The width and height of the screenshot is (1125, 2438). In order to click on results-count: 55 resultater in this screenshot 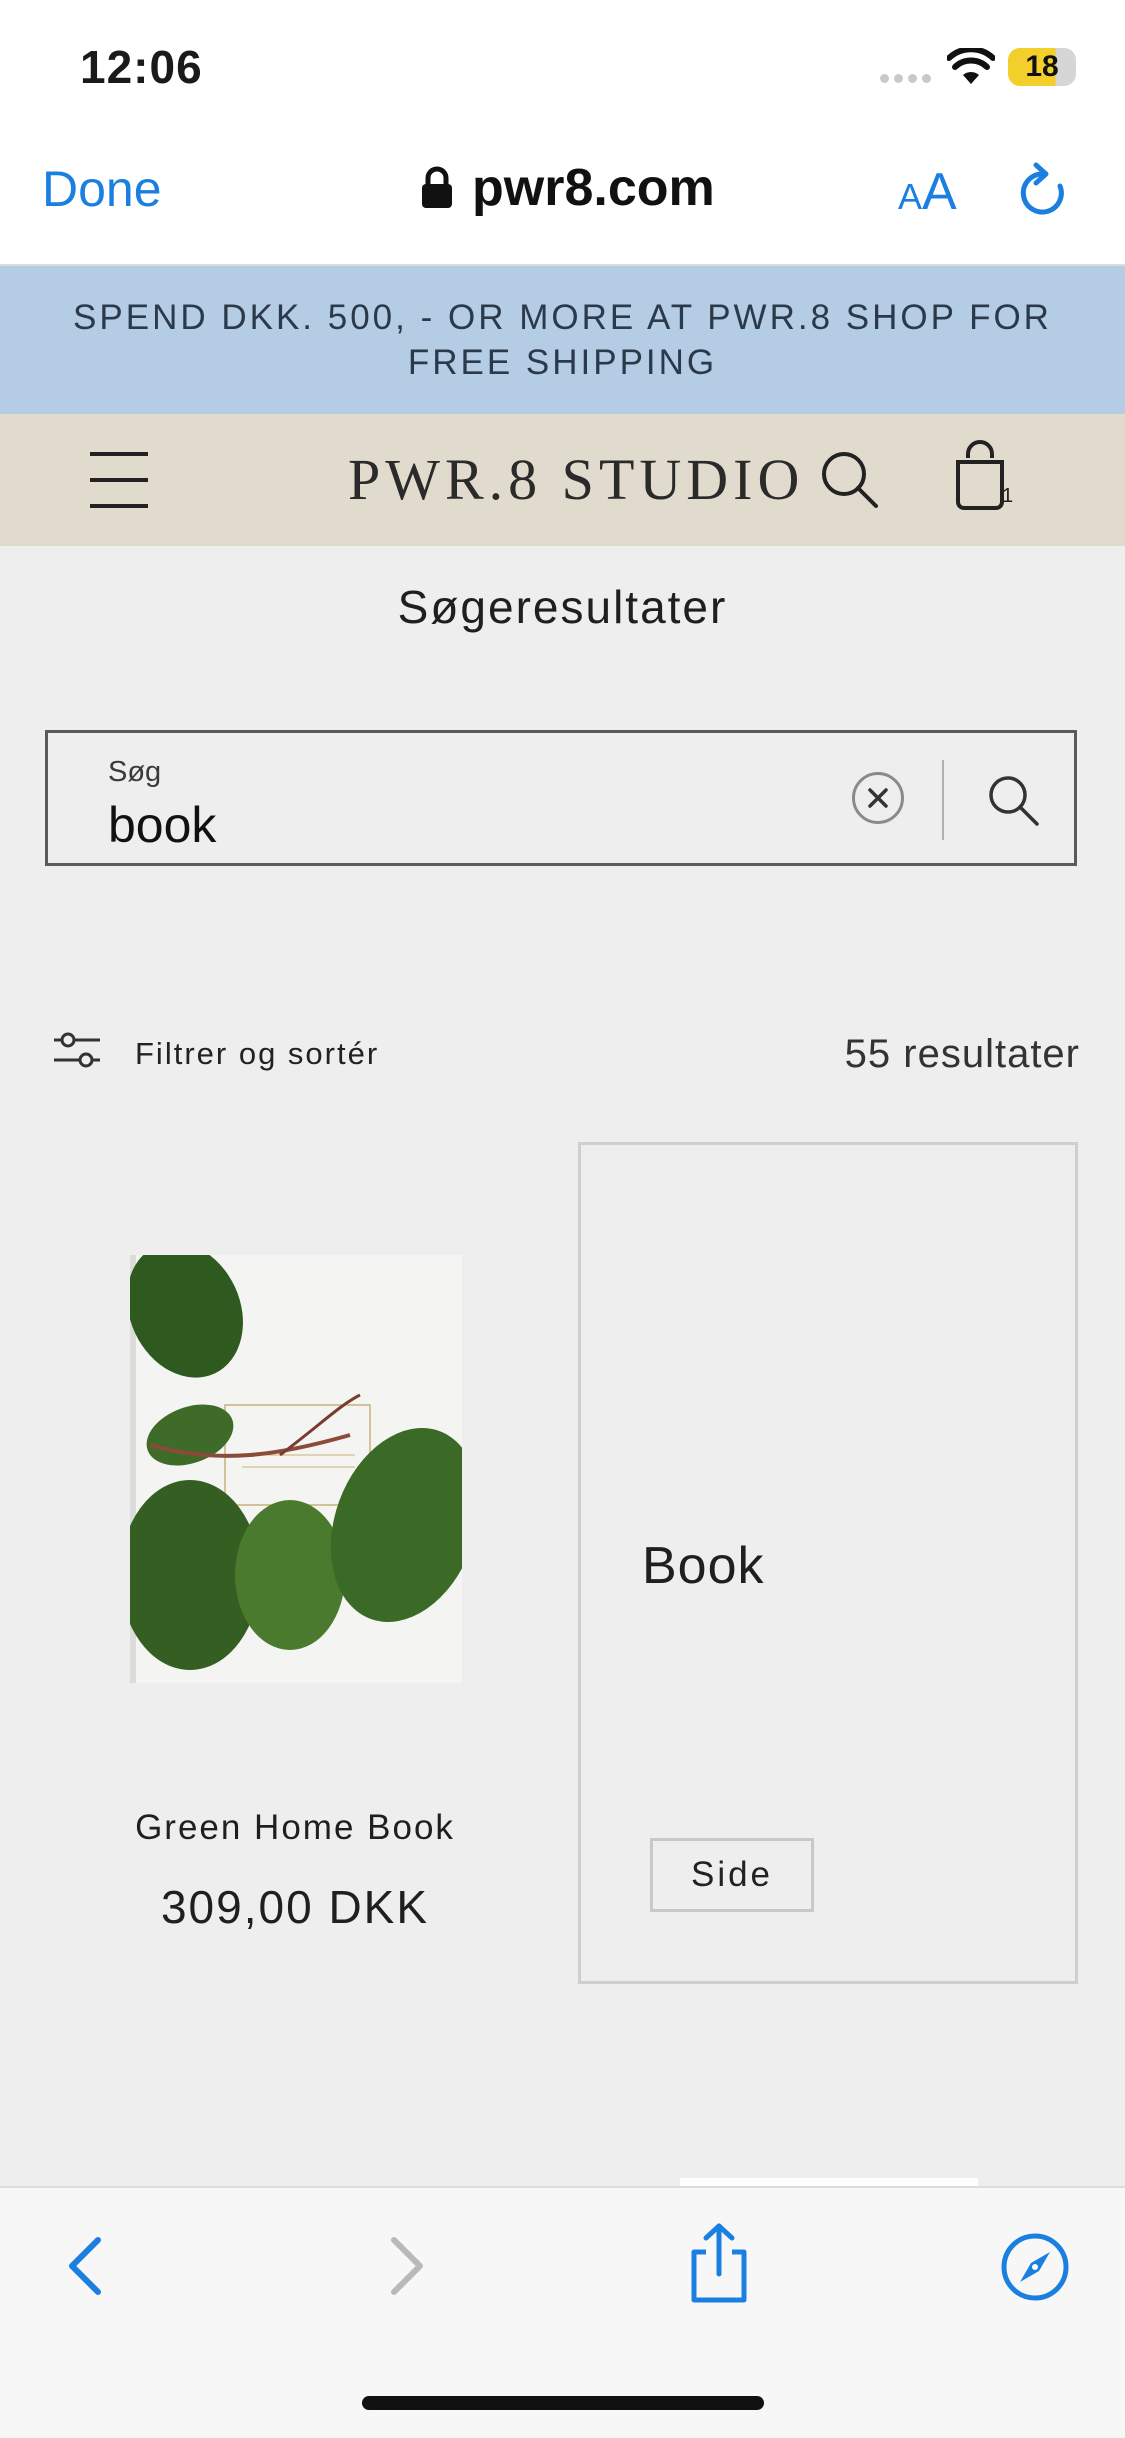, I will do `click(962, 1054)`.